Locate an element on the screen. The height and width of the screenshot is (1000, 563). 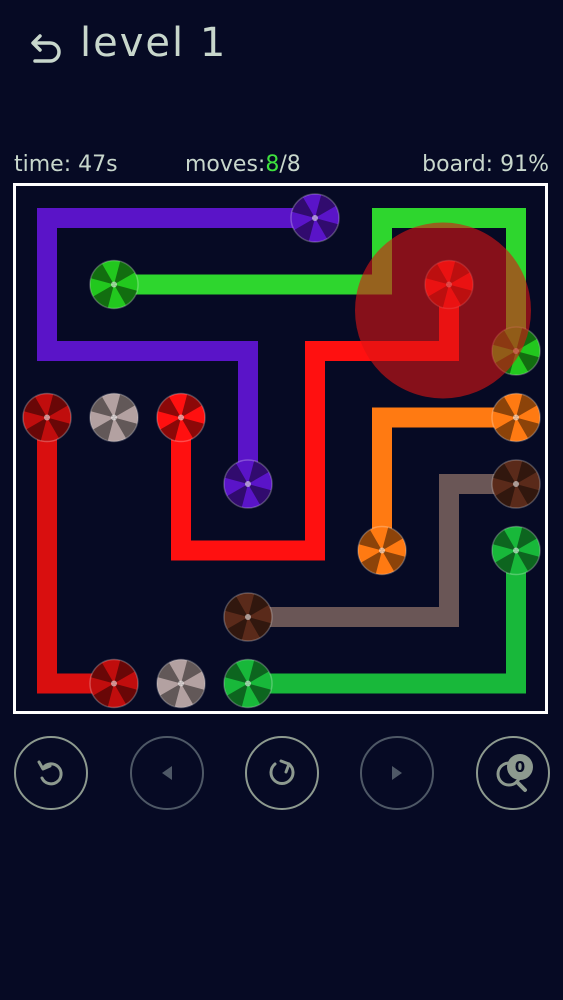
next-level-button is located at coordinates (397, 773).